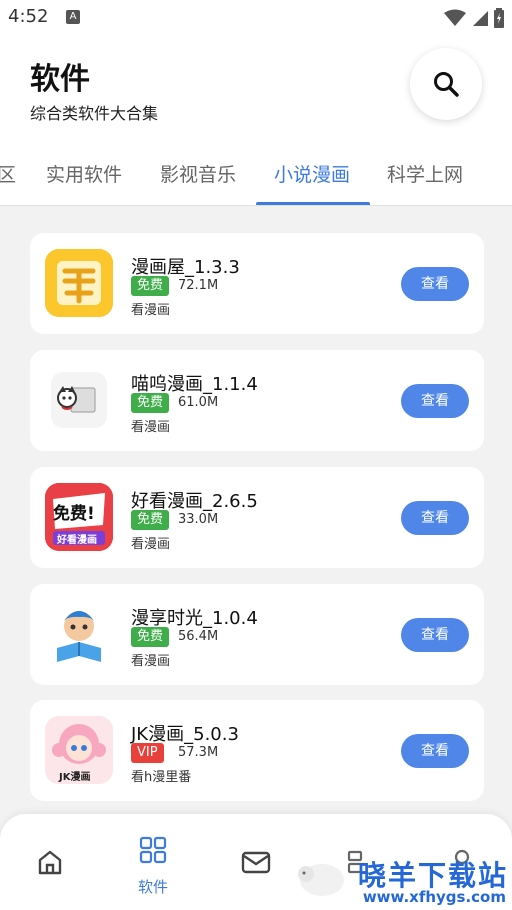 This screenshot has height=910, width=512. I want to click on wifi-icon, so click(455, 17).